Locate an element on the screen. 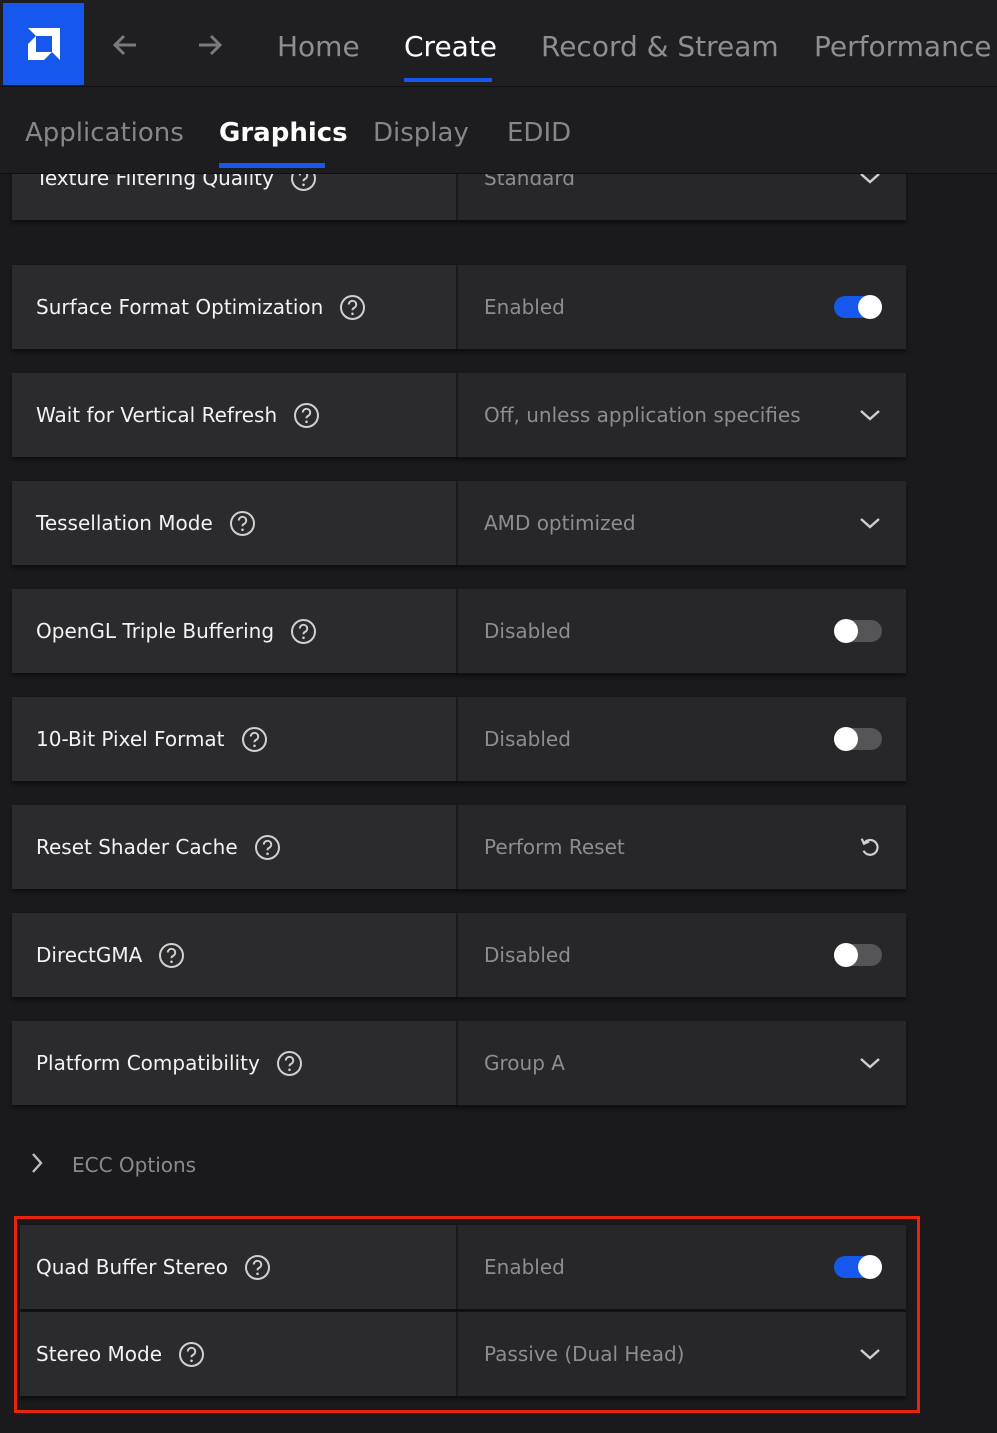 This screenshot has width=997, height=1433. setting-row-reset-shader-cache: Reset Shader Cache Perform Reset is located at coordinates (459, 847).